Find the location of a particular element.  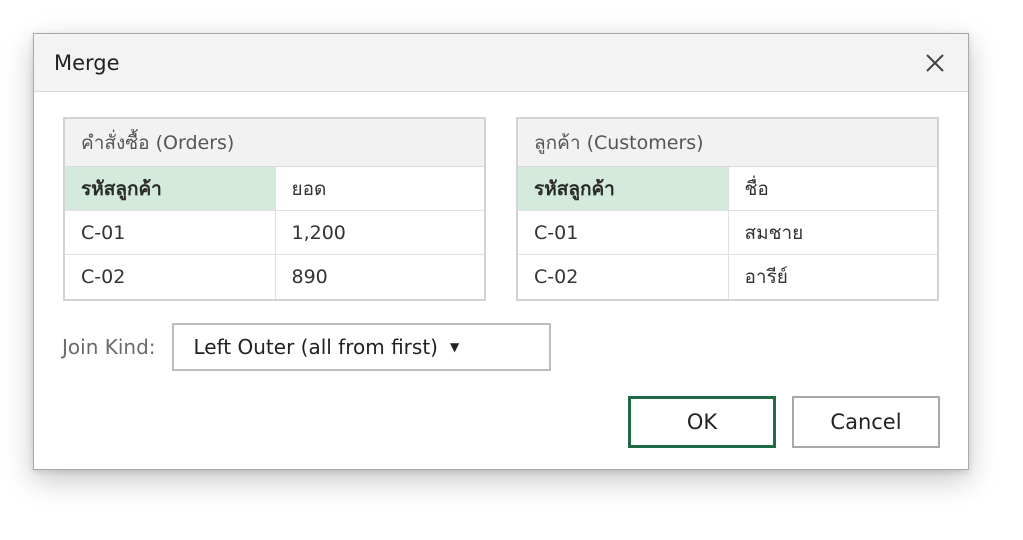

customers-key-column-header: รหัสลูกค้า is located at coordinates (623, 188).